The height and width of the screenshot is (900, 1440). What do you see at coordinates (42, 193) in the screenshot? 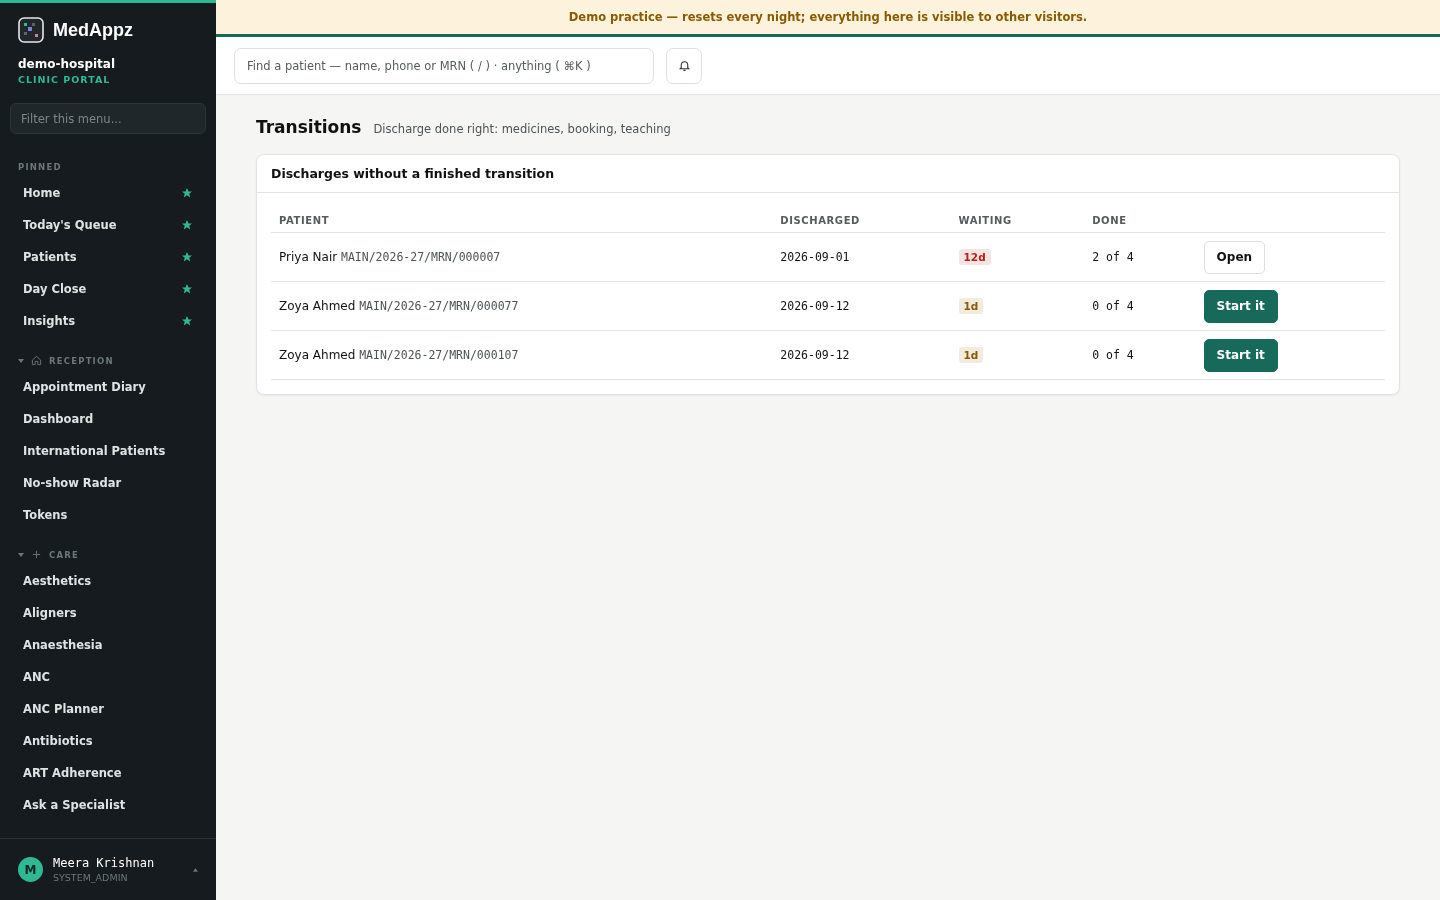
I see `nav-item: Home` at bounding box center [42, 193].